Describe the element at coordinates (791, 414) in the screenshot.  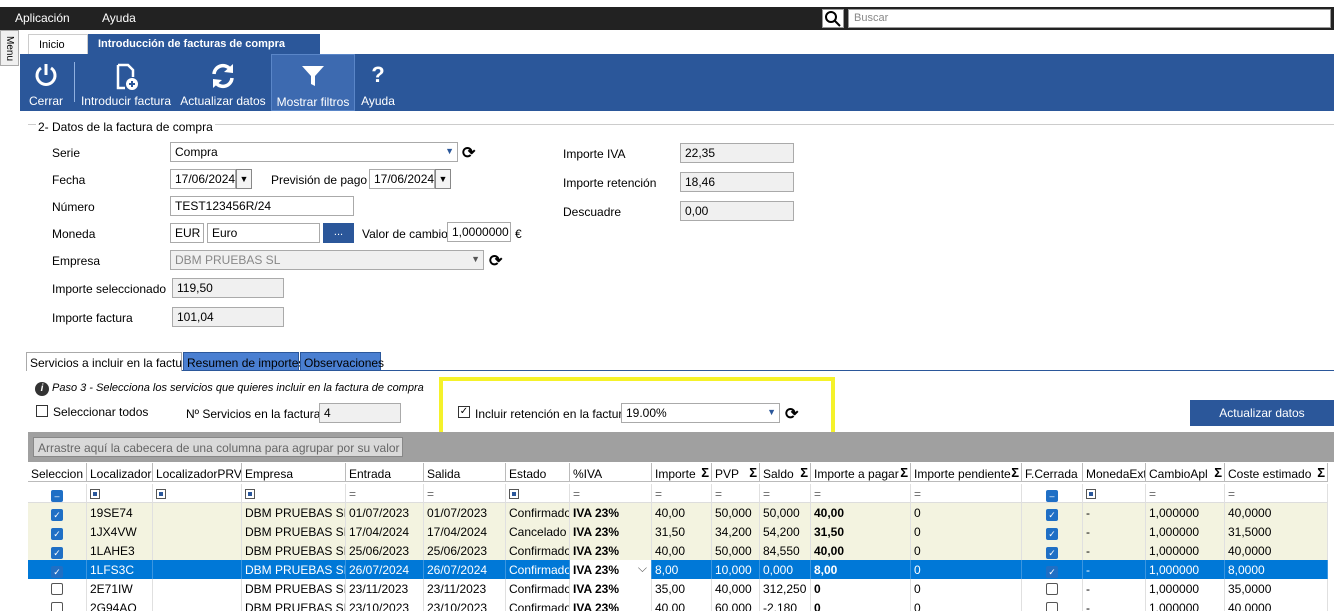
I see `refresh-retention-icon: ⟳` at that location.